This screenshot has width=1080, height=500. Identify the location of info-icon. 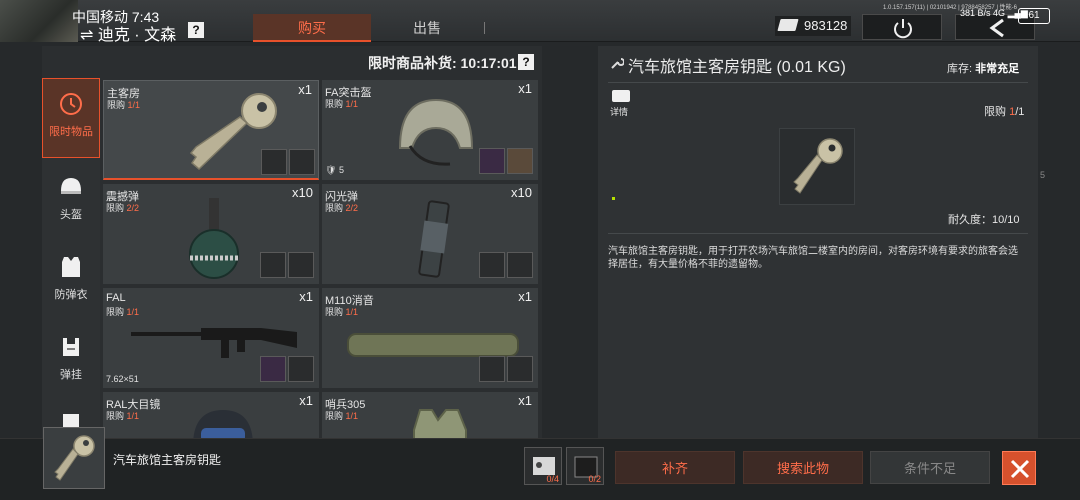
(621, 96).